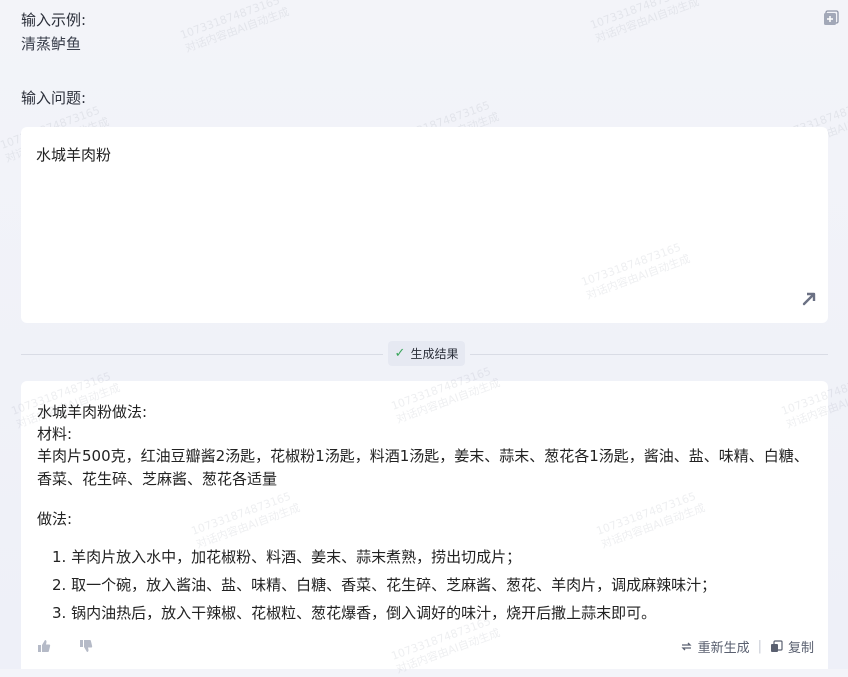 This screenshot has height=677, width=848. Describe the element at coordinates (54, 98) in the screenshot. I see `question-label: 输入问题:` at that location.